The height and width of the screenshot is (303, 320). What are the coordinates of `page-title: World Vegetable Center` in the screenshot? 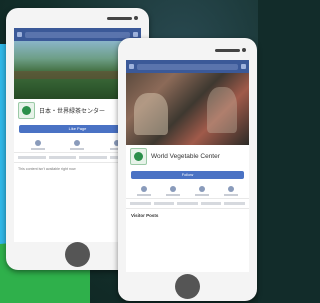 It's located at (185, 156).